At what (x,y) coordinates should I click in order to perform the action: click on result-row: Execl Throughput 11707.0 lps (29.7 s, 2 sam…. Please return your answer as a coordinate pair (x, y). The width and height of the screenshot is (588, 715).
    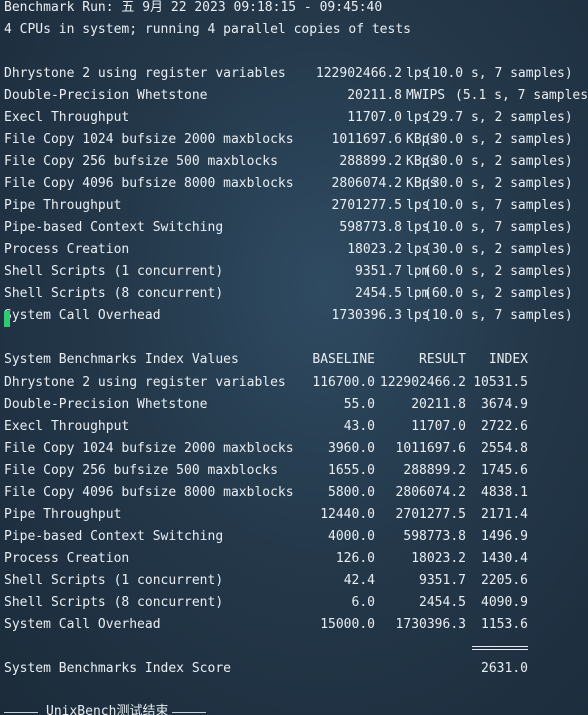
    Looking at the image, I should click on (294, 118).